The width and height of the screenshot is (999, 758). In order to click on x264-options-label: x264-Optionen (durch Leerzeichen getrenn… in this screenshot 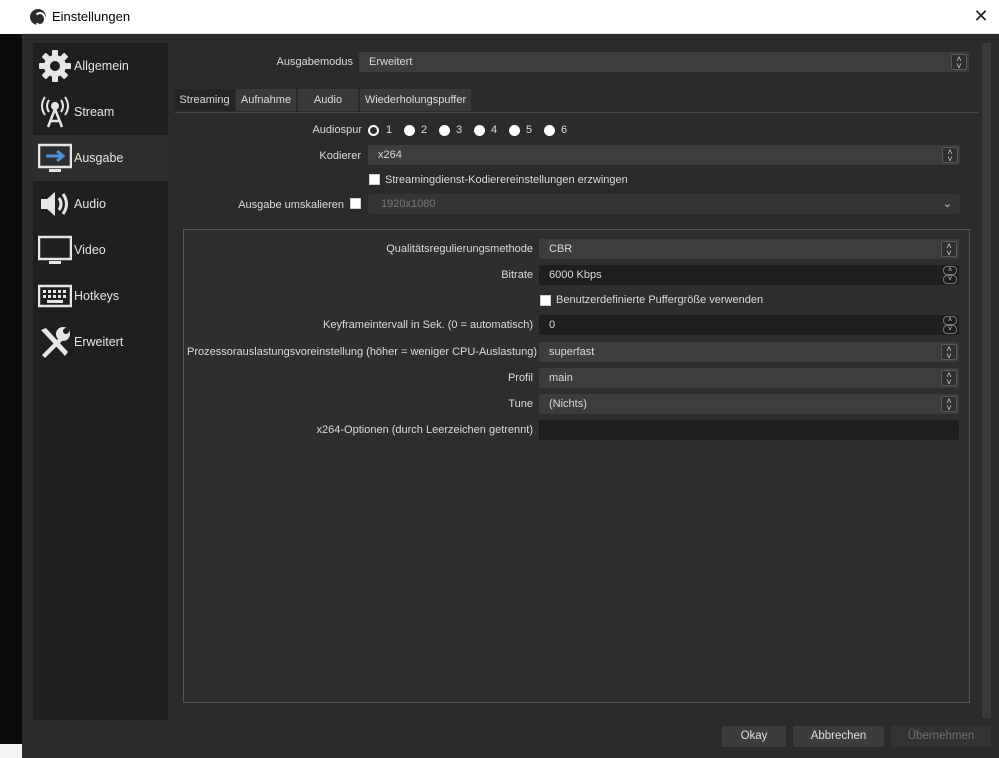, I will do `click(424, 430)`.